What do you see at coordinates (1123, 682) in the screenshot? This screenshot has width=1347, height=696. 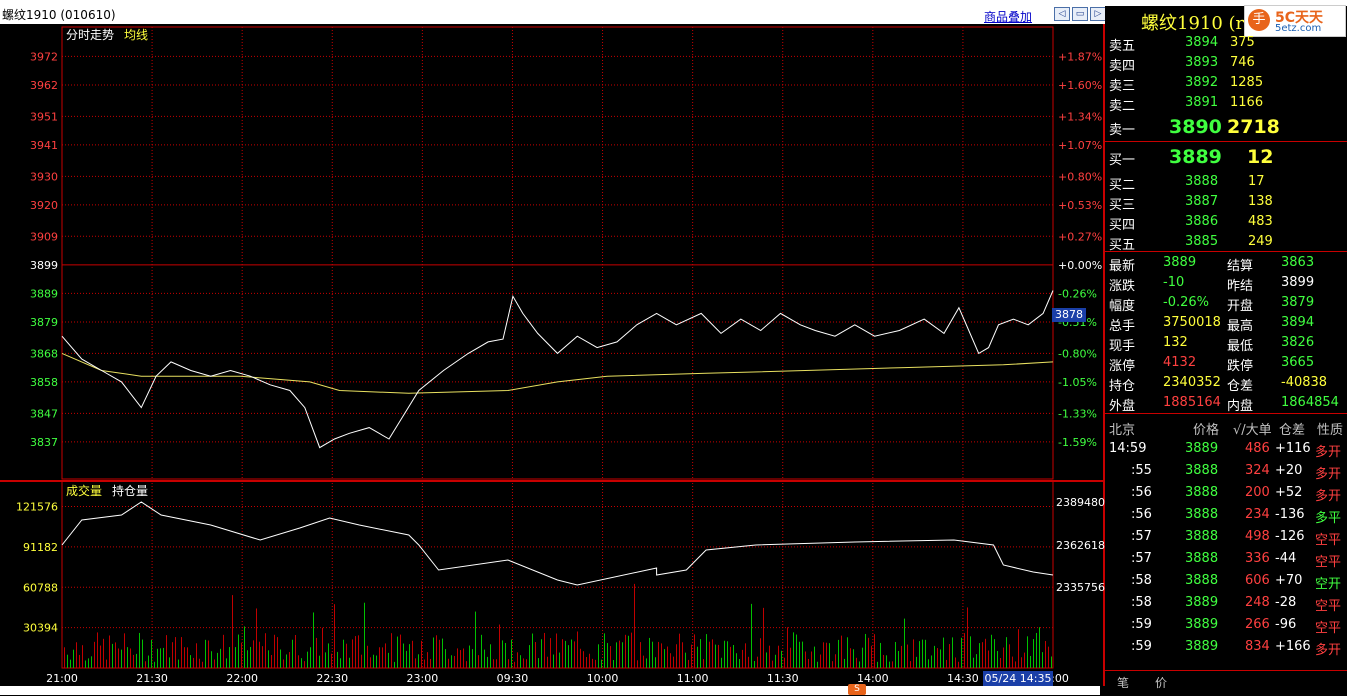 I see `tab-ticks: 笔` at bounding box center [1123, 682].